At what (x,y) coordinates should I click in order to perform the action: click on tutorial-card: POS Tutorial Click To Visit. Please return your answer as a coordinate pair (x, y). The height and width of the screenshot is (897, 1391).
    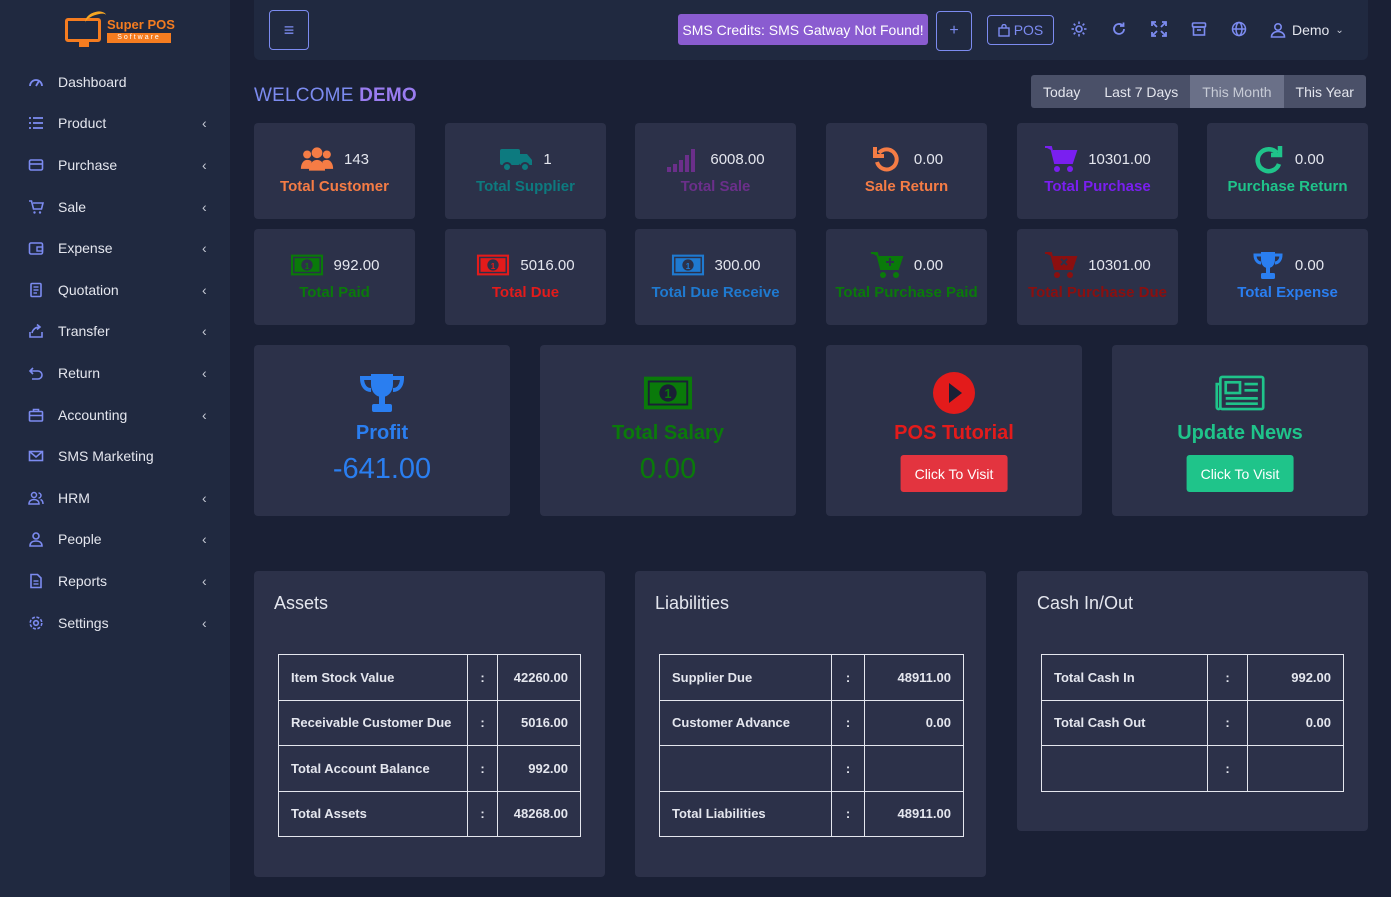
    Looking at the image, I should click on (954, 430).